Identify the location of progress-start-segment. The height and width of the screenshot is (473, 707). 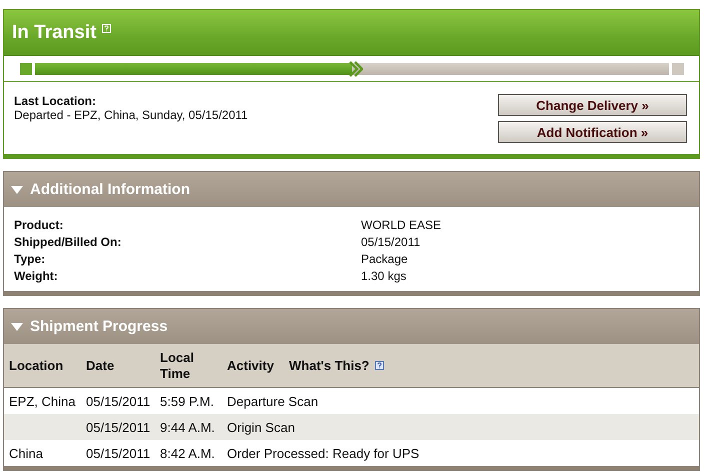
(26, 68).